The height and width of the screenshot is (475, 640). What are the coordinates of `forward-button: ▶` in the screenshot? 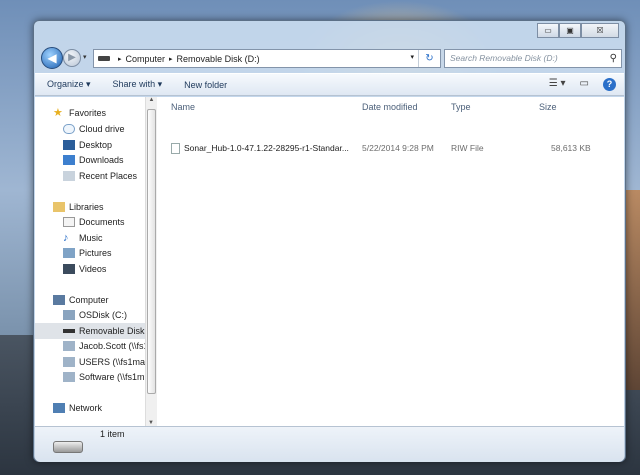 It's located at (72, 58).